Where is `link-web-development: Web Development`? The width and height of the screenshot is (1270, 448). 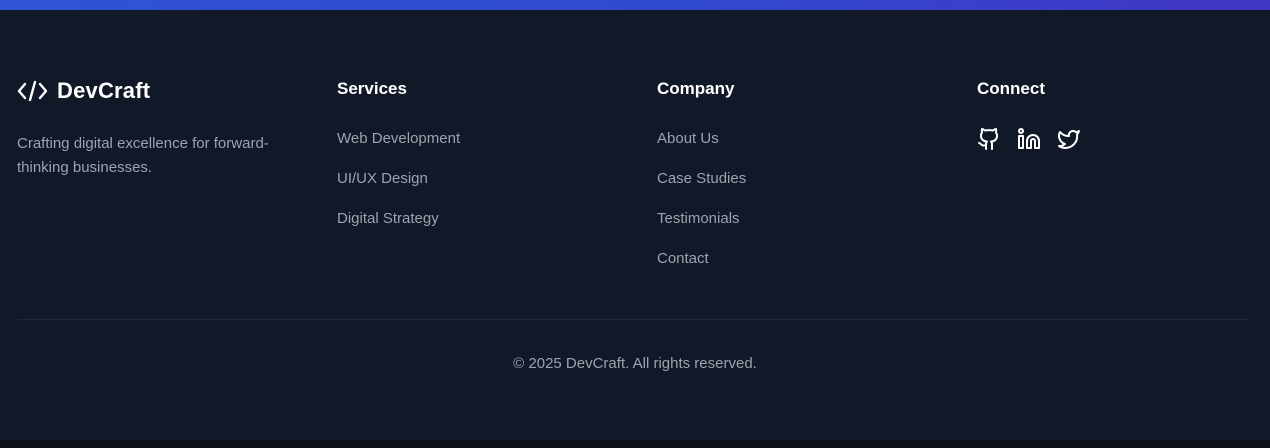
link-web-development: Web Development is located at coordinates (398, 139).